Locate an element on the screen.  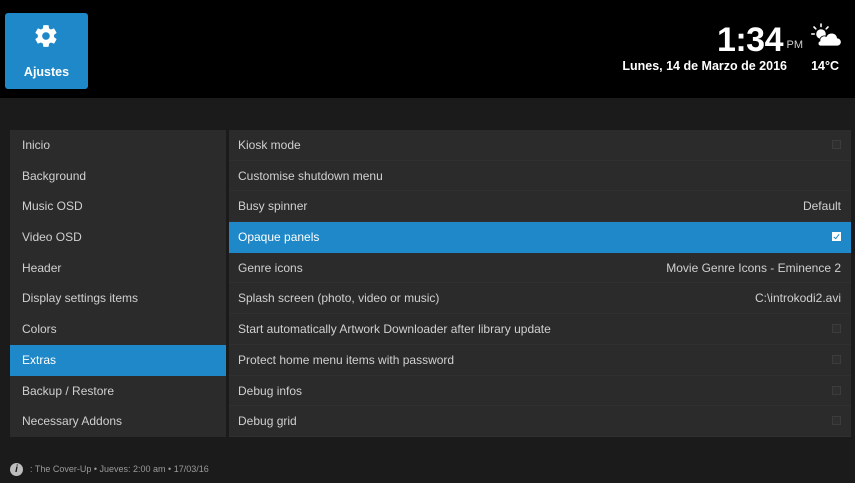
setting-label: Protect home menu items with password is located at coordinates (346, 359).